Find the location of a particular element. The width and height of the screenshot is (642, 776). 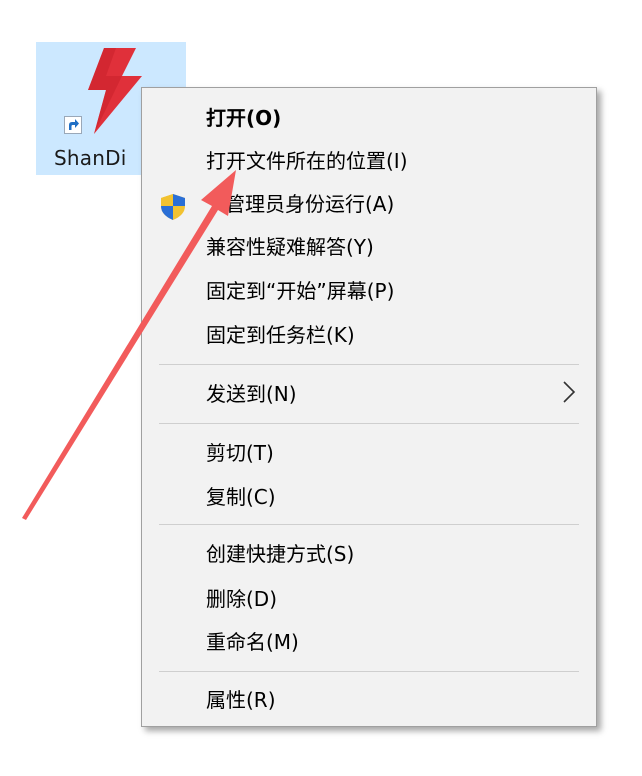

menu-item-send-to: 发送到(N) is located at coordinates (251, 394).